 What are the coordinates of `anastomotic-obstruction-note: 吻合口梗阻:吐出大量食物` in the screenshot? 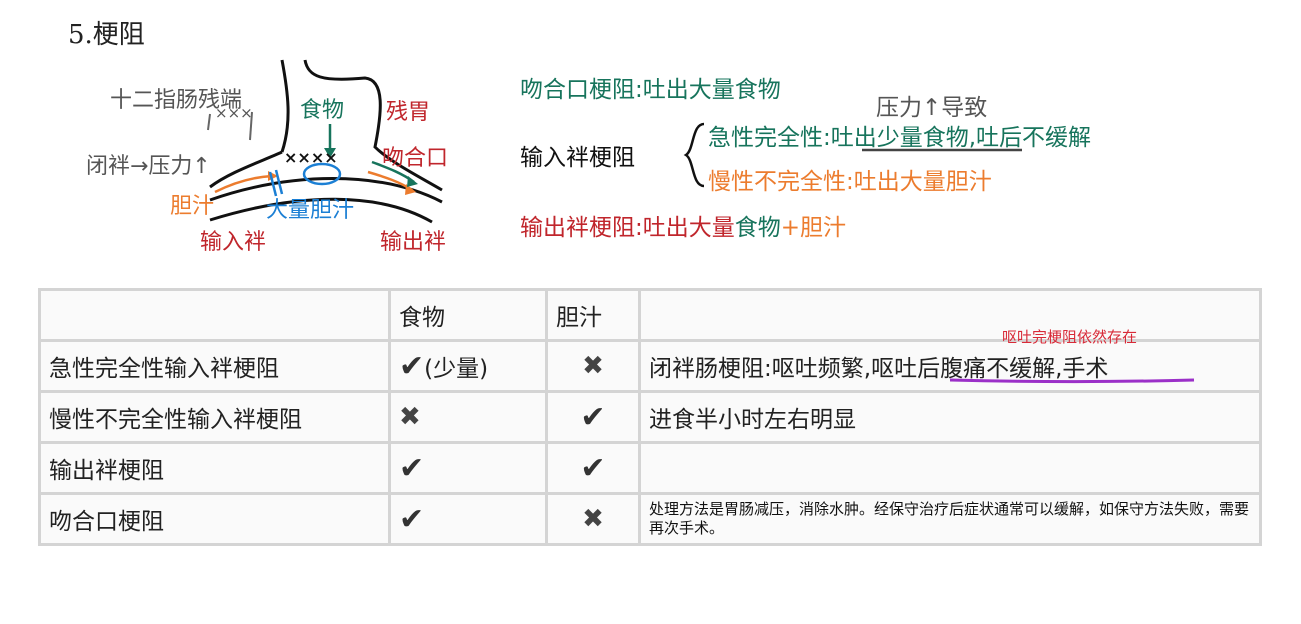 It's located at (650, 90).